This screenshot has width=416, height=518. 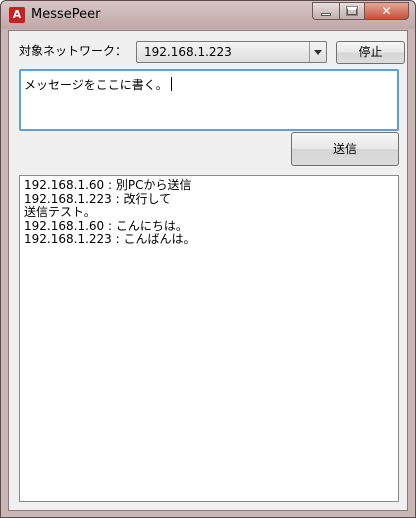 What do you see at coordinates (351, 11) in the screenshot?
I see `maximize-button` at bounding box center [351, 11].